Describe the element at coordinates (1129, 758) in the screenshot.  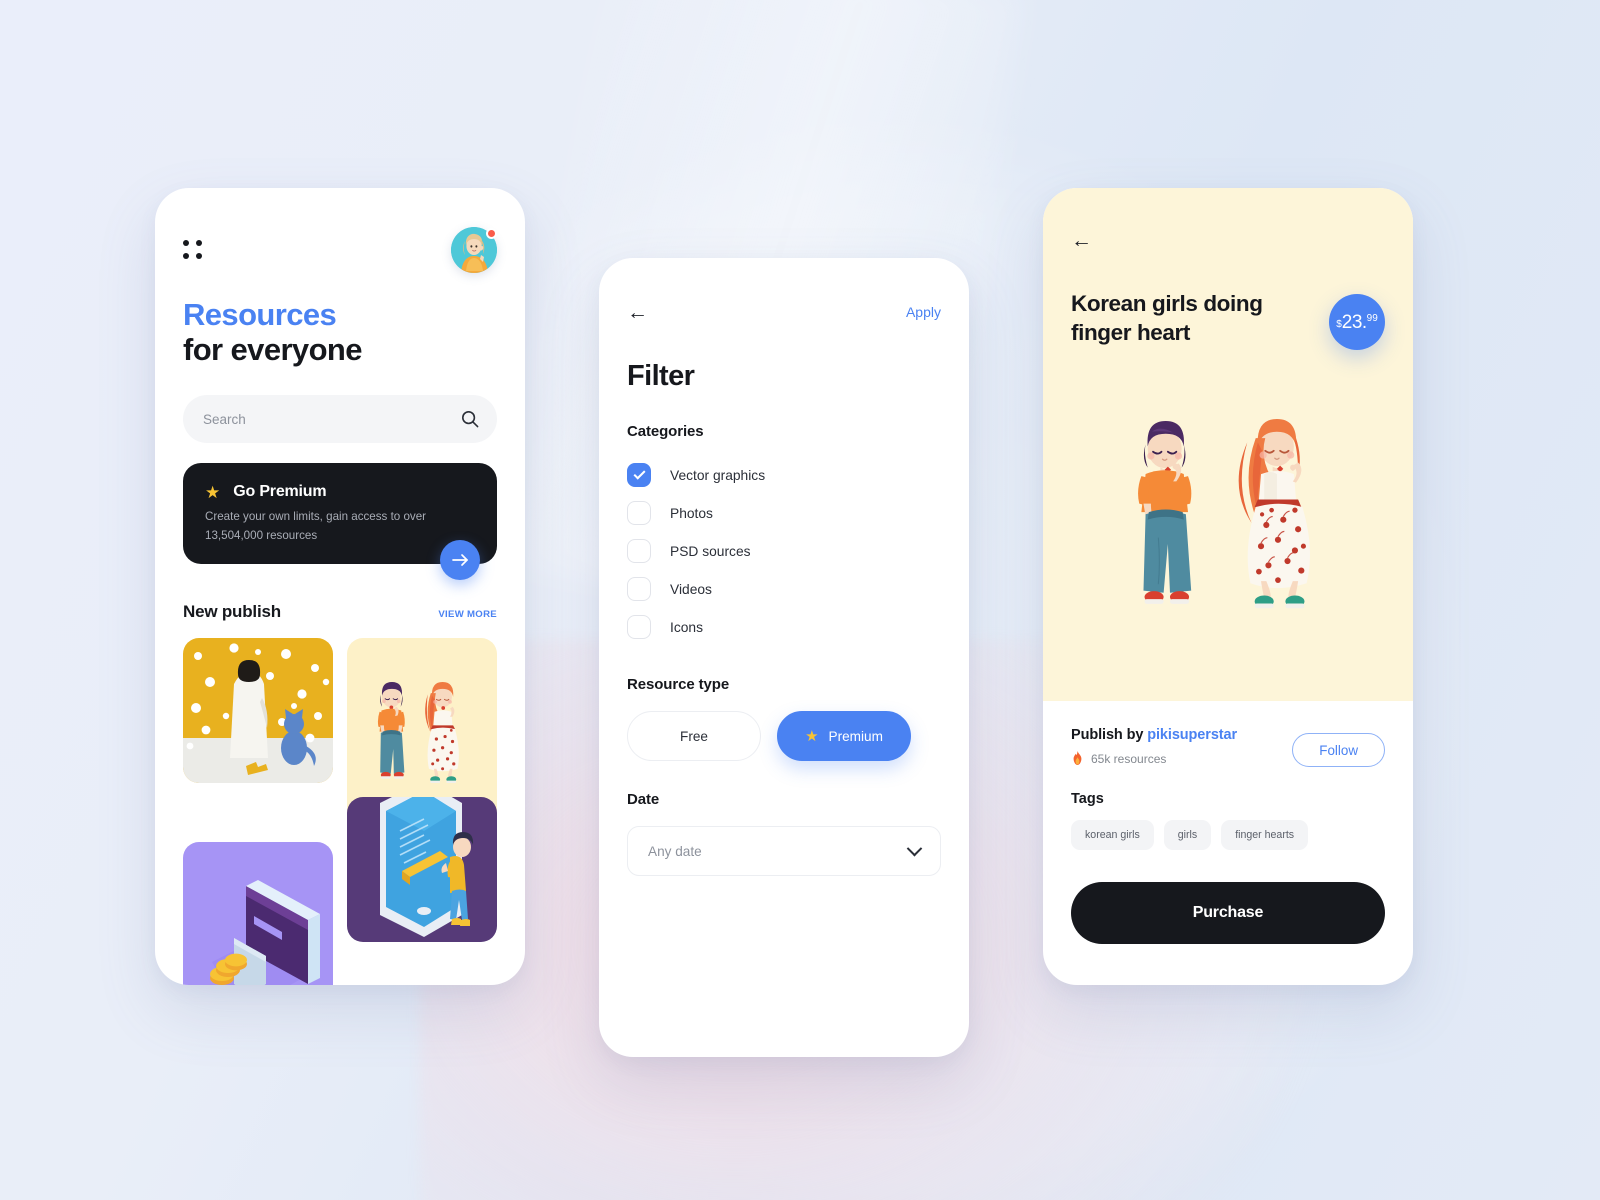
I see `resource-count-label: 65k resources` at that location.